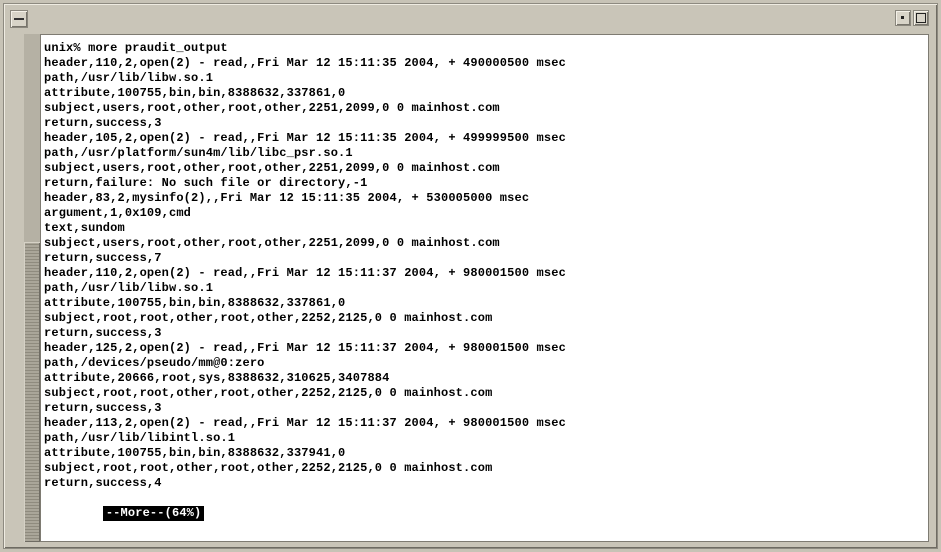 This screenshot has height=552, width=941. I want to click on scrollbar, so click(32, 288).